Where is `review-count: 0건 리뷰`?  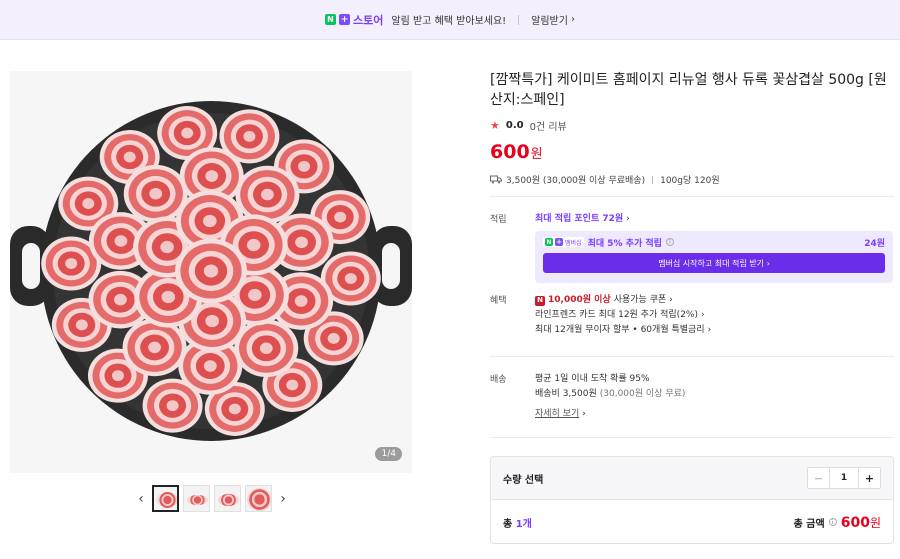 review-count: 0건 리뷰 is located at coordinates (548, 127).